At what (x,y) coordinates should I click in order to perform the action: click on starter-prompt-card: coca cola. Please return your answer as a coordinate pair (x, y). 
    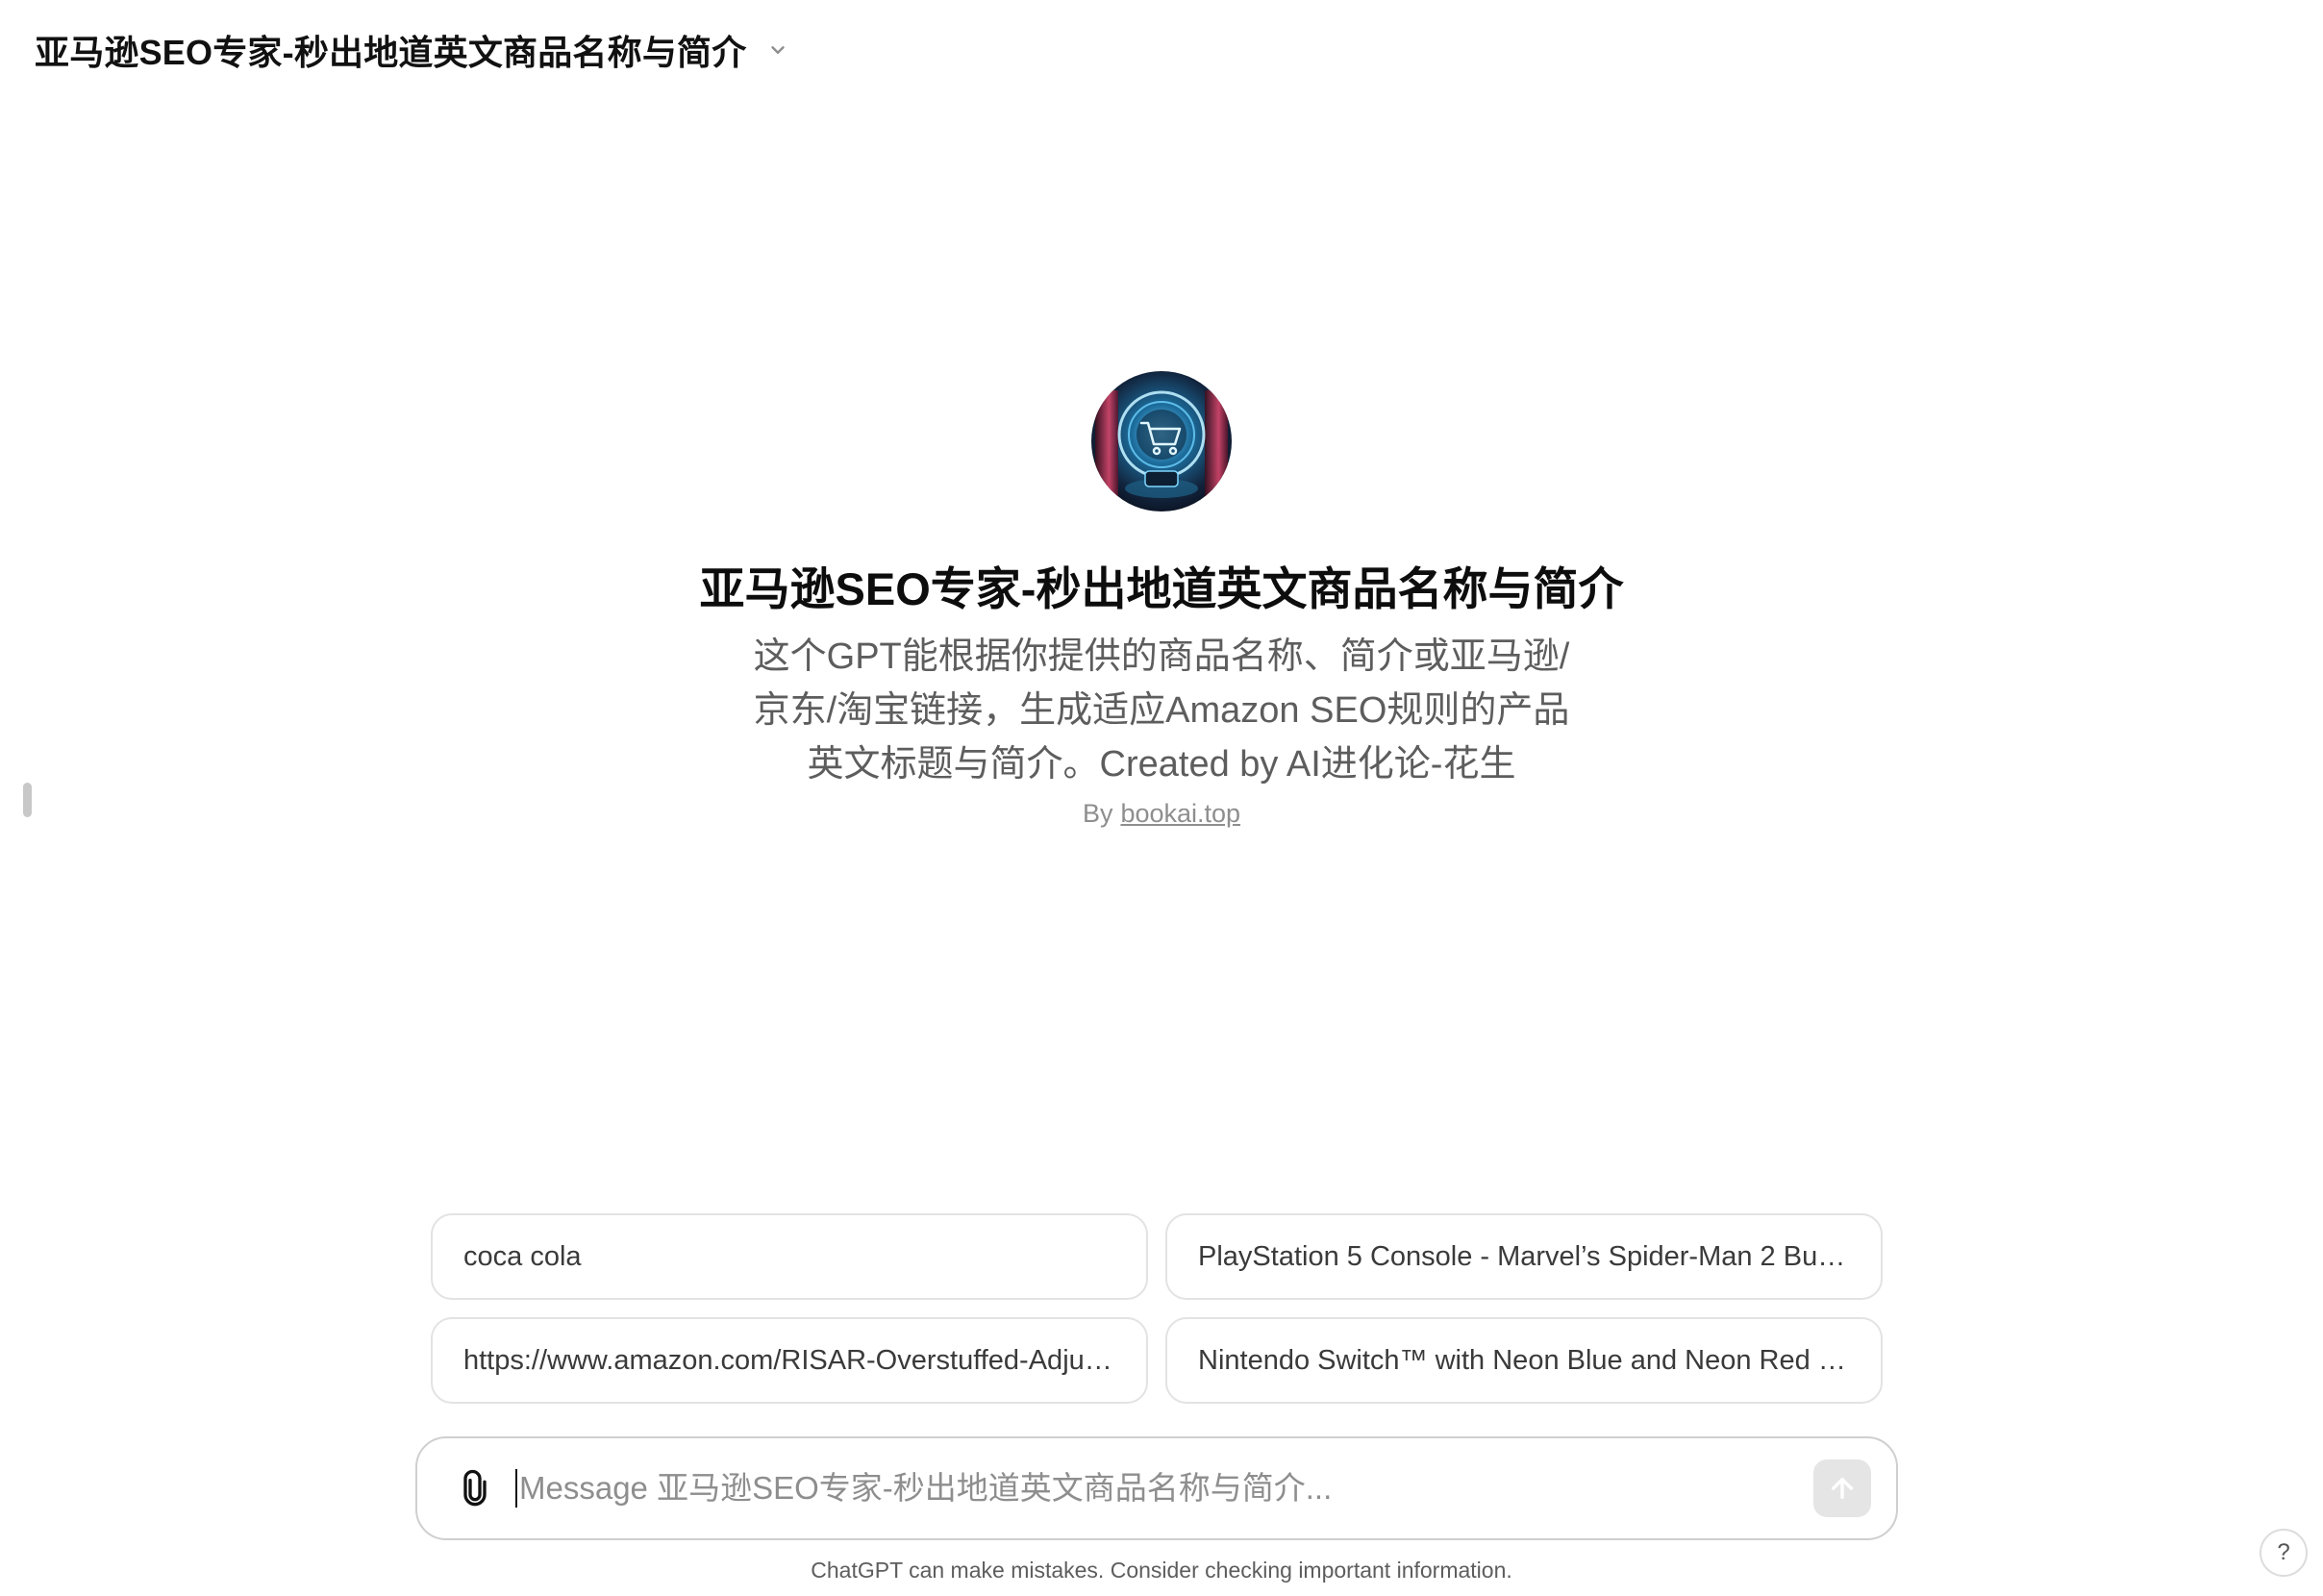
    Looking at the image, I should click on (789, 1256).